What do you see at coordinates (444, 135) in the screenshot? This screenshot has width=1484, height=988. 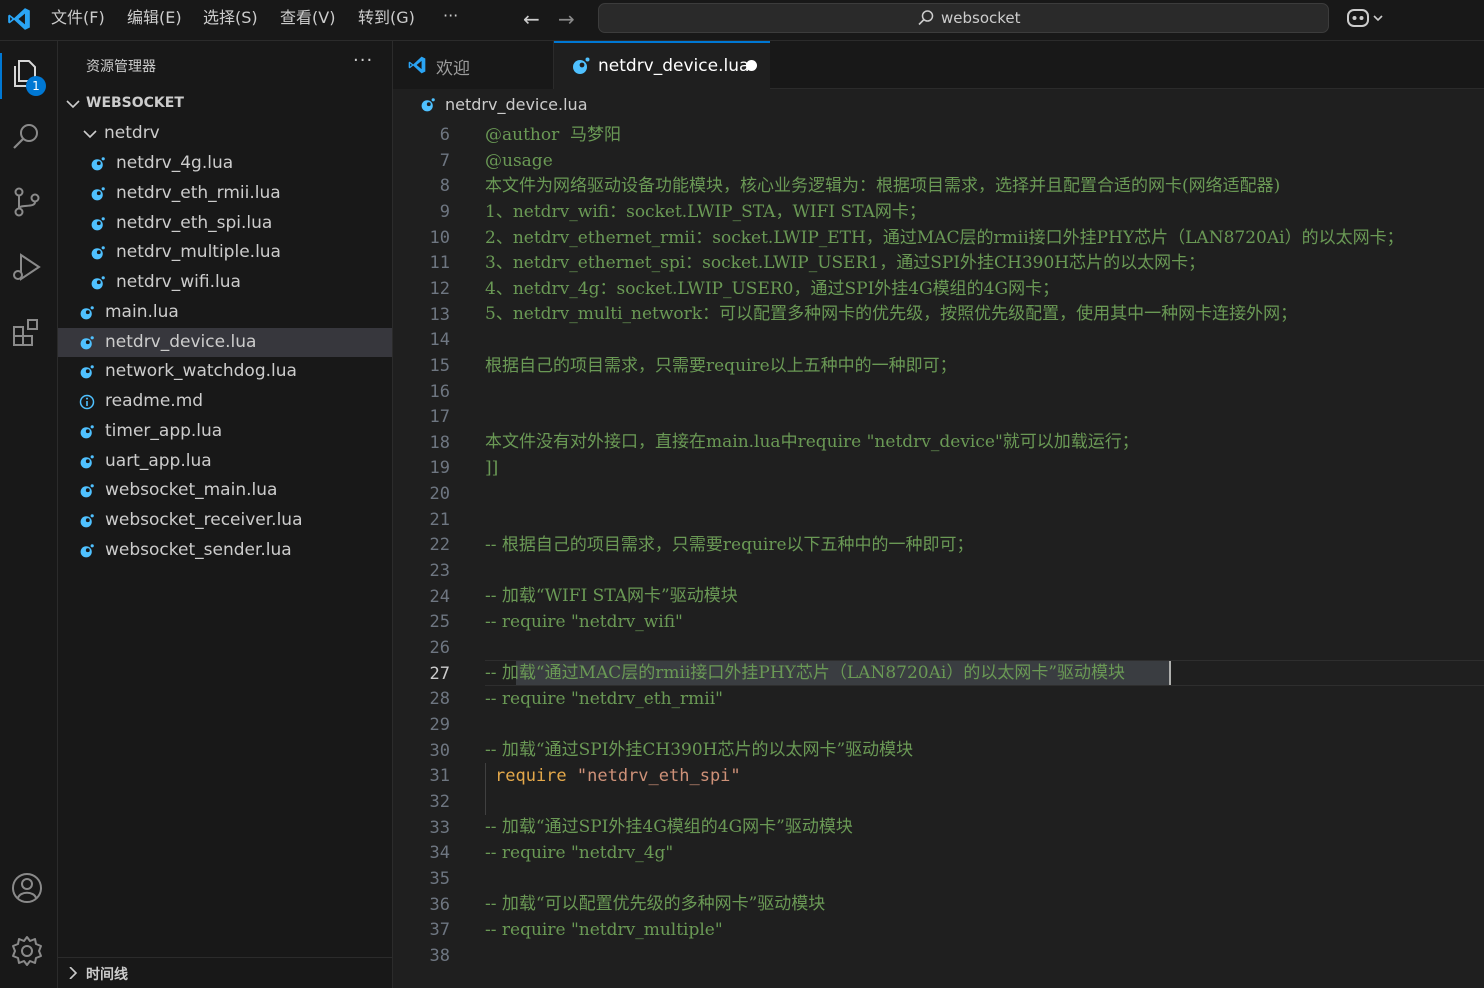 I see `line-number: 6` at bounding box center [444, 135].